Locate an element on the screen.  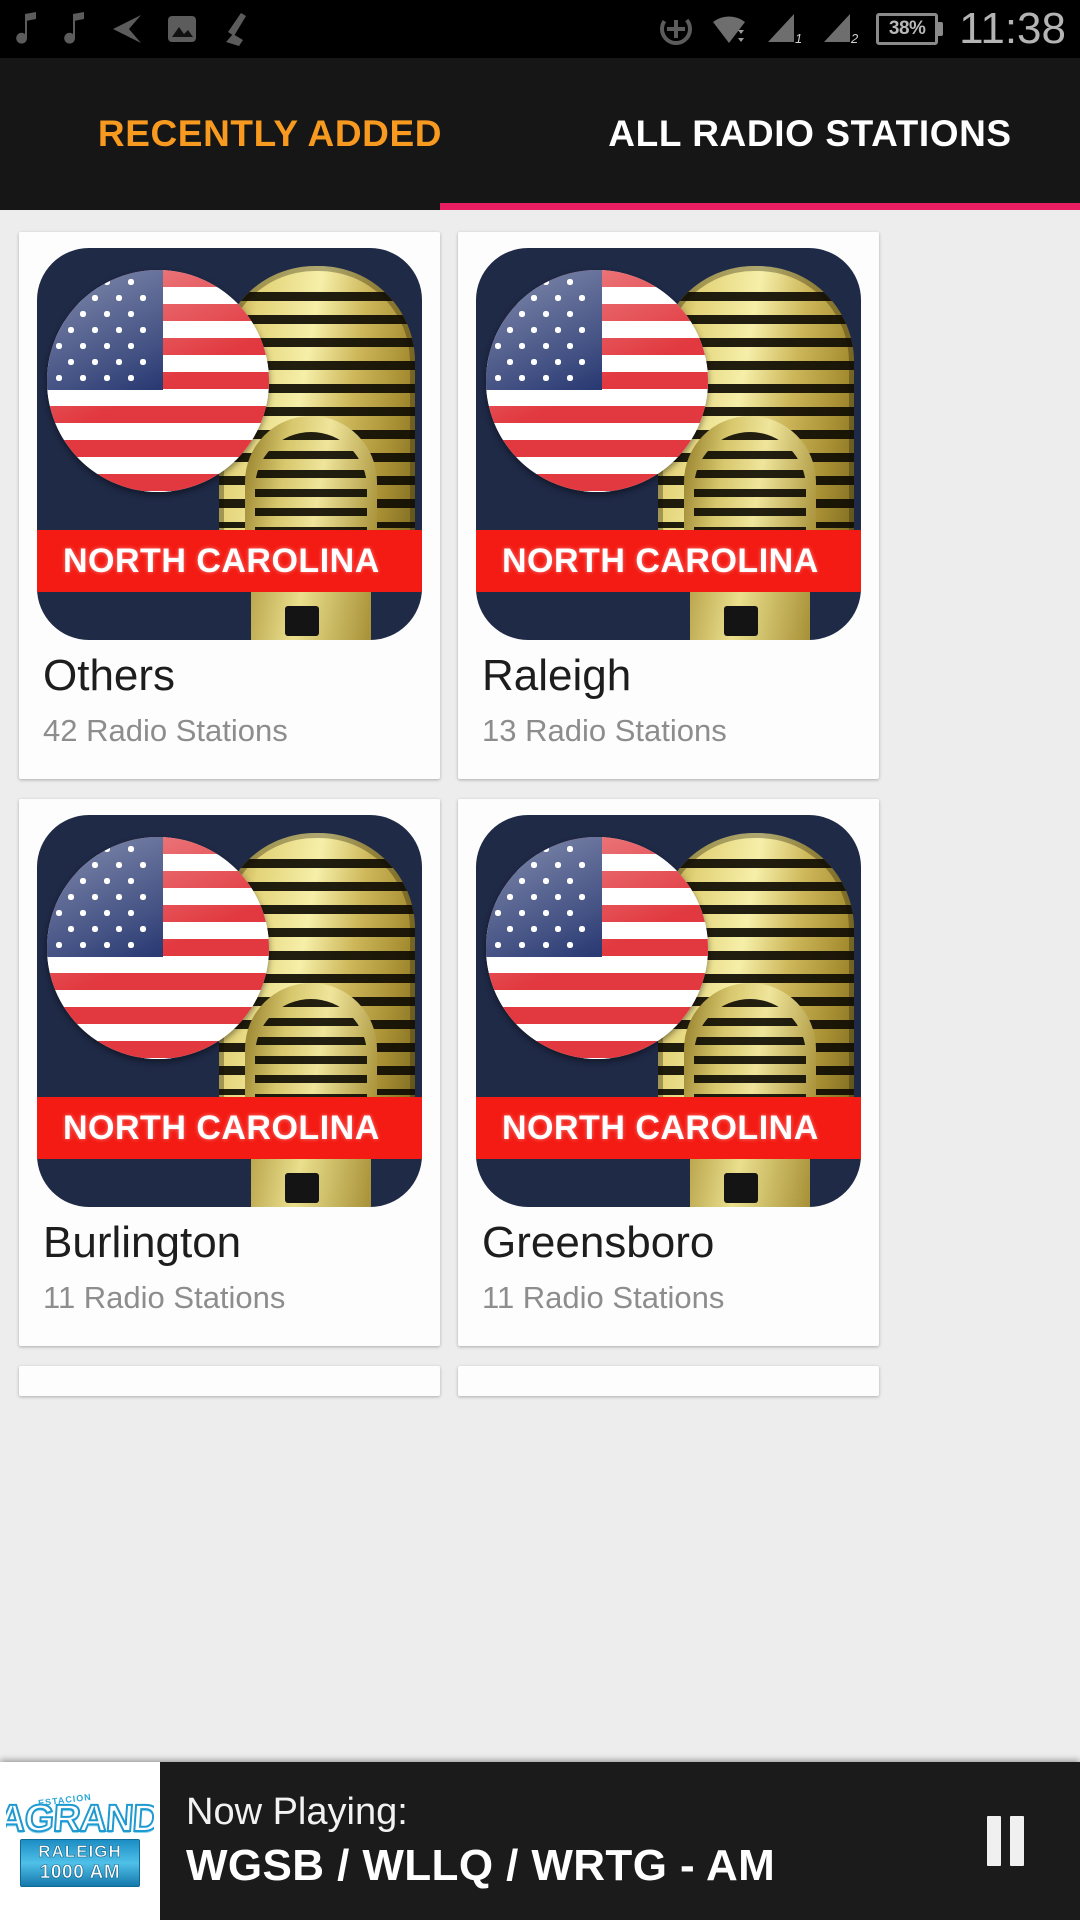
battery-indicator: 38% is located at coordinates (910, 29).